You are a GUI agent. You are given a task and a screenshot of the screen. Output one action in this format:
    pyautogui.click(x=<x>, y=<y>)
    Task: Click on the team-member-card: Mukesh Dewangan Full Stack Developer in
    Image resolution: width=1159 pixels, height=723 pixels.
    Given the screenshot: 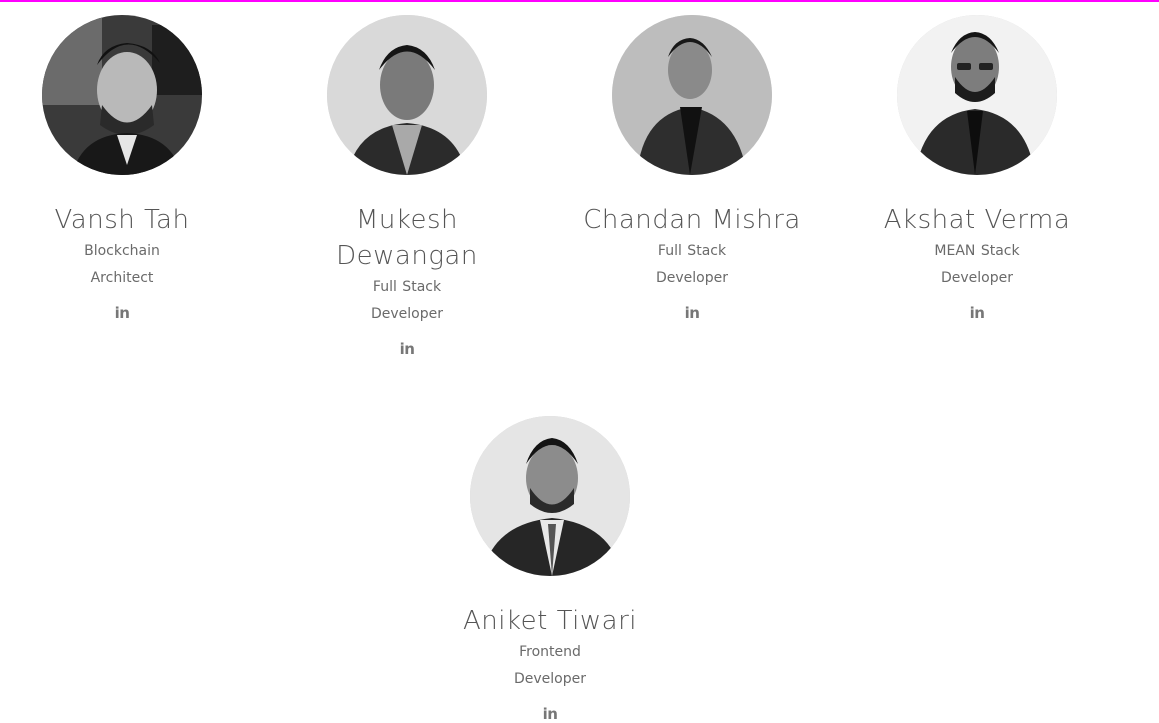 What is the action you would take?
    pyautogui.click(x=407, y=186)
    